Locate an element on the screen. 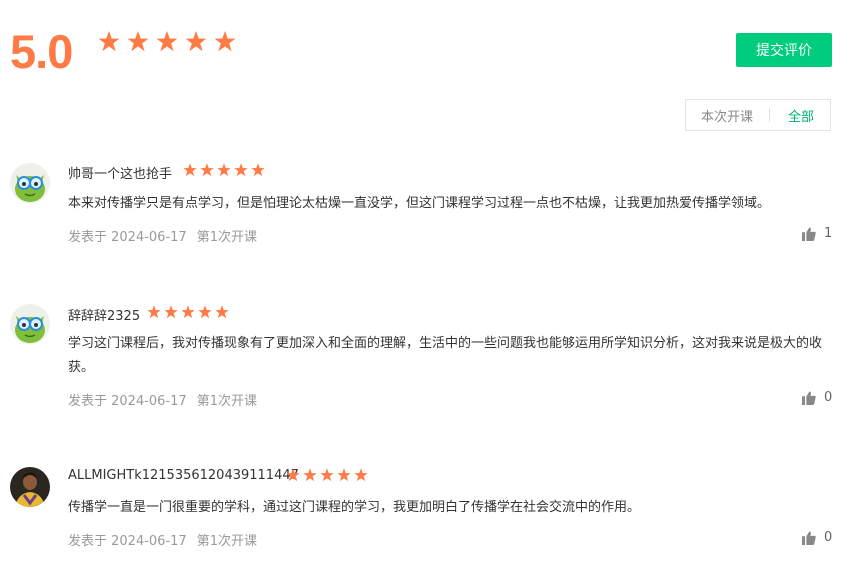 Image resolution: width=849 pixels, height=574 pixels. average-star-rating is located at coordinates (167, 41).